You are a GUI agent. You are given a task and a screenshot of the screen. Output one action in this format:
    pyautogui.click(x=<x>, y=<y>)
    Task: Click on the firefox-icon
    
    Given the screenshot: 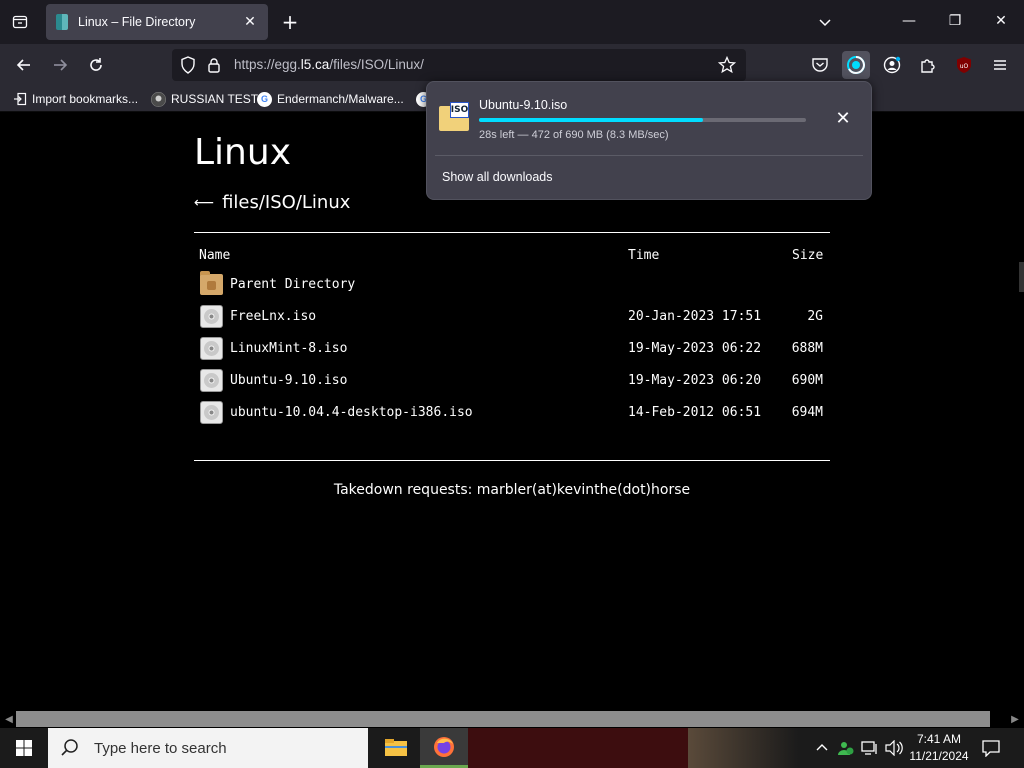 What is the action you would take?
    pyautogui.click(x=444, y=746)
    